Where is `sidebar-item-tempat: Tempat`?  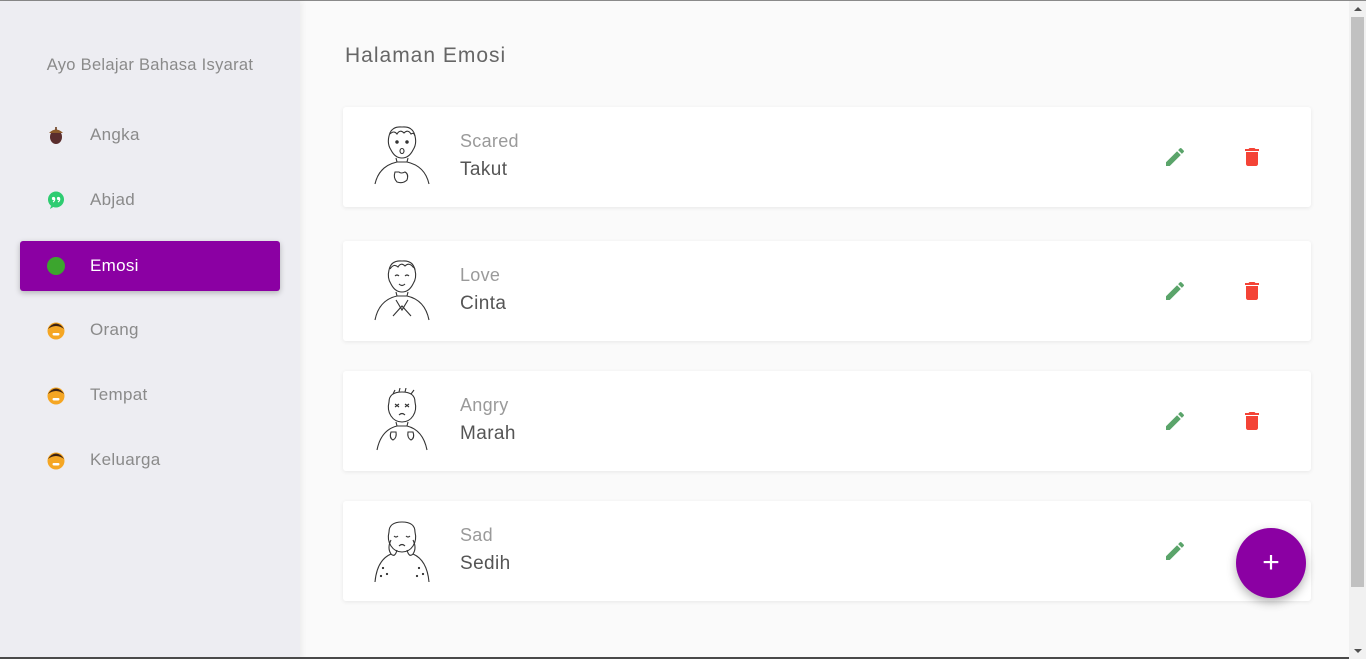
sidebar-item-tempat: Tempat is located at coordinates (150, 395).